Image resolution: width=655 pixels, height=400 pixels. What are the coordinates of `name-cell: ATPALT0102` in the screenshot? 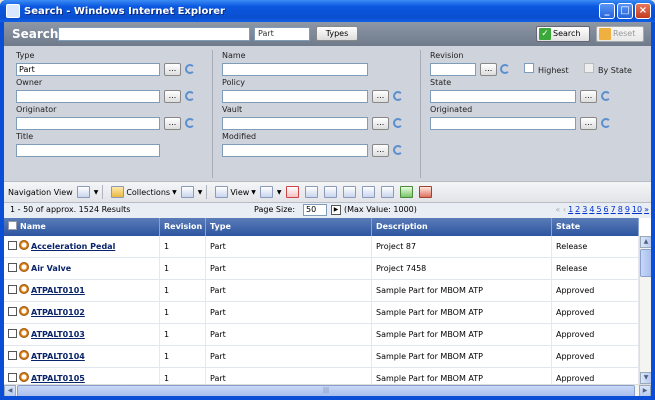 It's located at (82, 313).